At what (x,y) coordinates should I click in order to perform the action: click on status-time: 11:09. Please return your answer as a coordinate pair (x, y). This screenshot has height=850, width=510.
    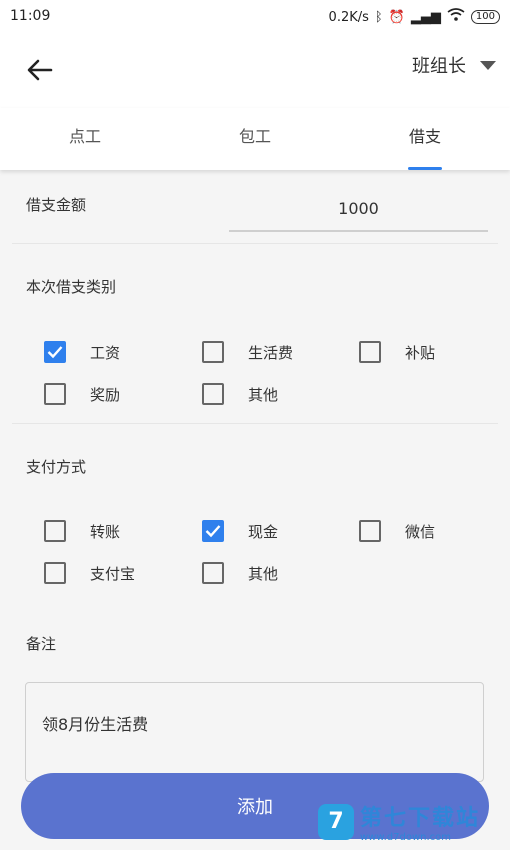
    Looking at the image, I should click on (30, 16).